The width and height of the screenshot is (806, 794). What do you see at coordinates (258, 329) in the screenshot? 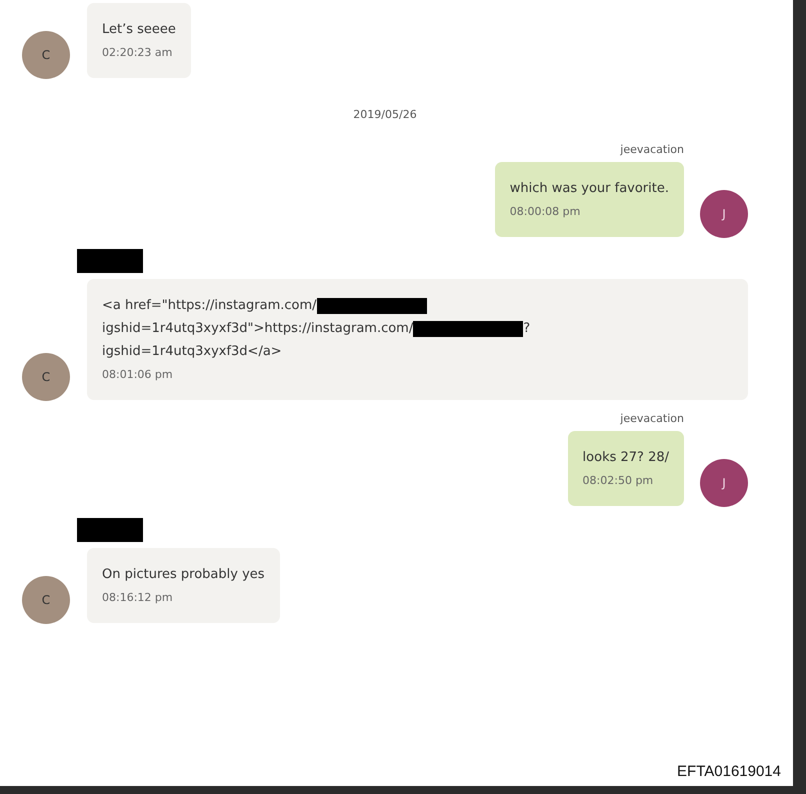
I see `message-text: igshid=1r4utq3xyxf3d">https://instagram.com/` at bounding box center [258, 329].